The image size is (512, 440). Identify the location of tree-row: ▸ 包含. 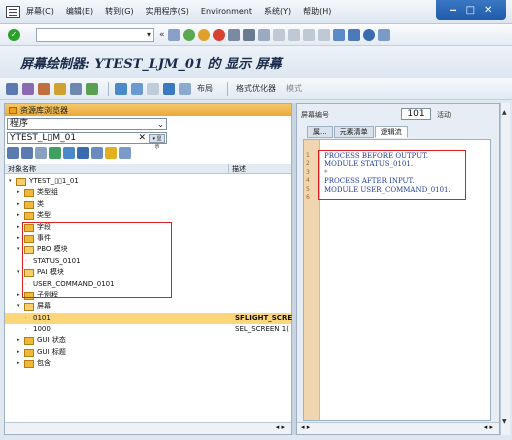
(148, 363).